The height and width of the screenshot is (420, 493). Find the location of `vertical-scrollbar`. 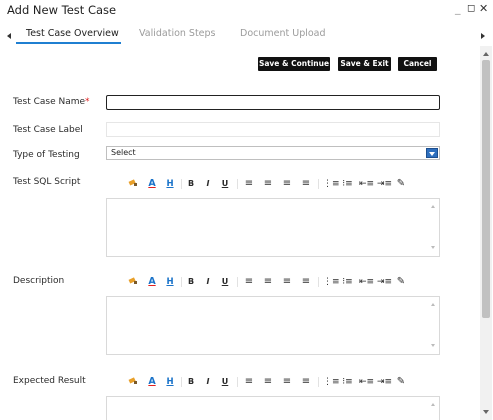

vertical-scrollbar is located at coordinates (486, 233).